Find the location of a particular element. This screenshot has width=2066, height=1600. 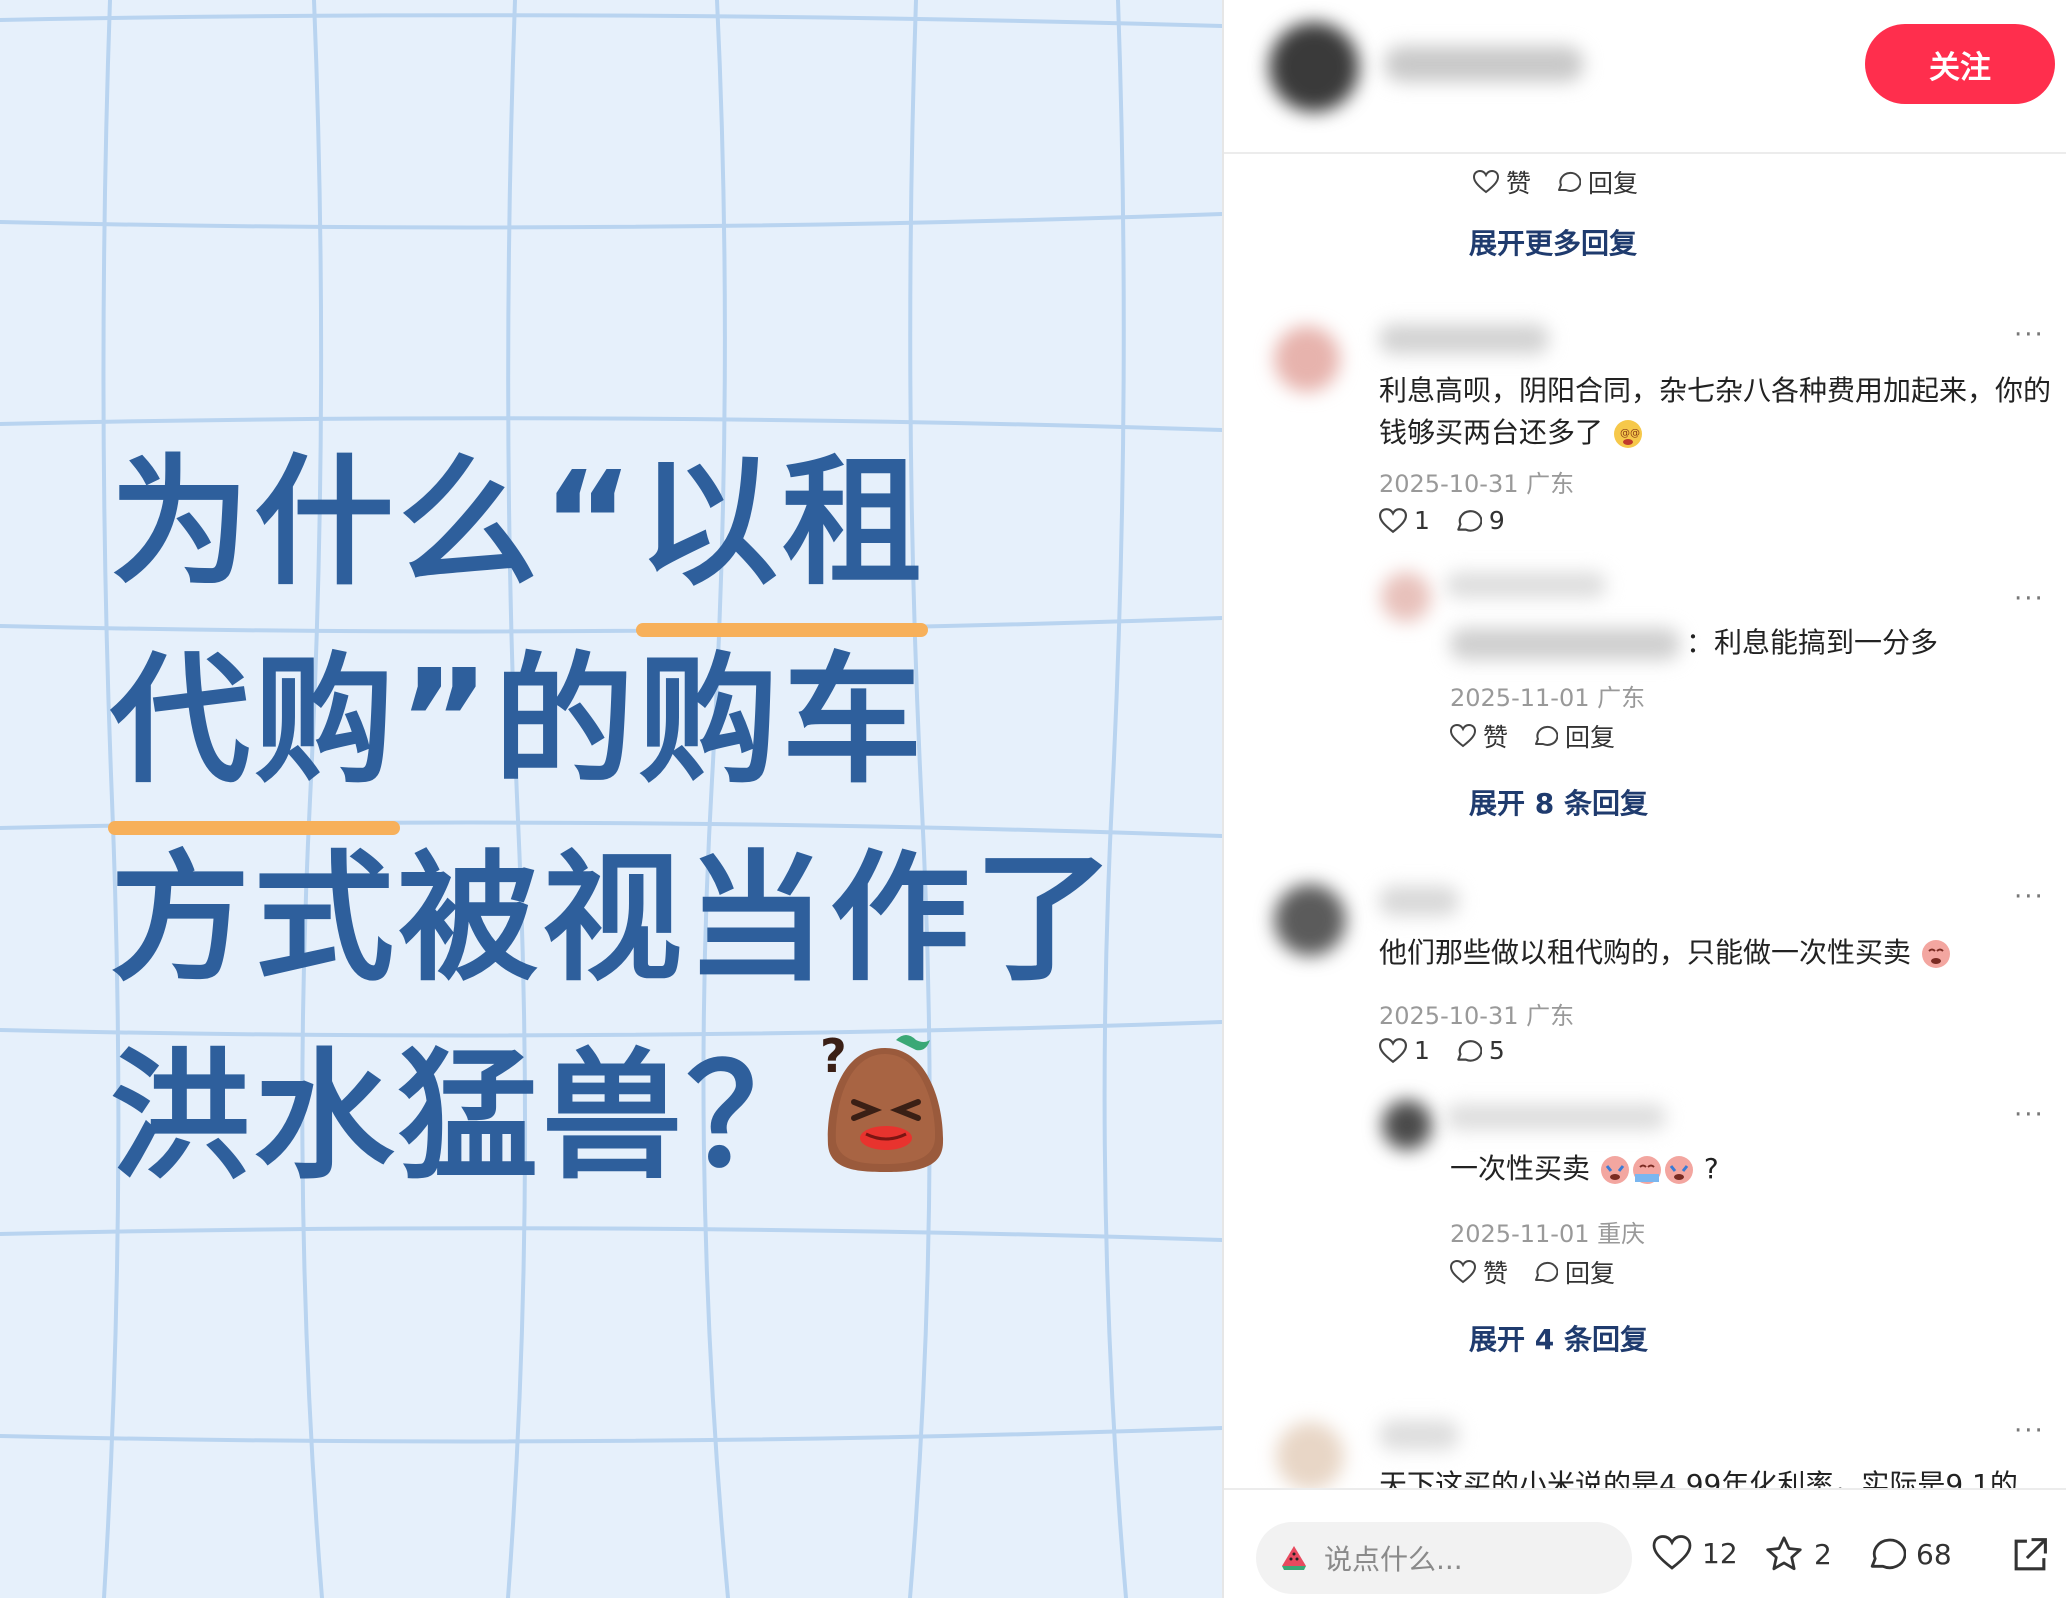

reply-date: 2025-11-01 重庆 is located at coordinates (1548, 1234).